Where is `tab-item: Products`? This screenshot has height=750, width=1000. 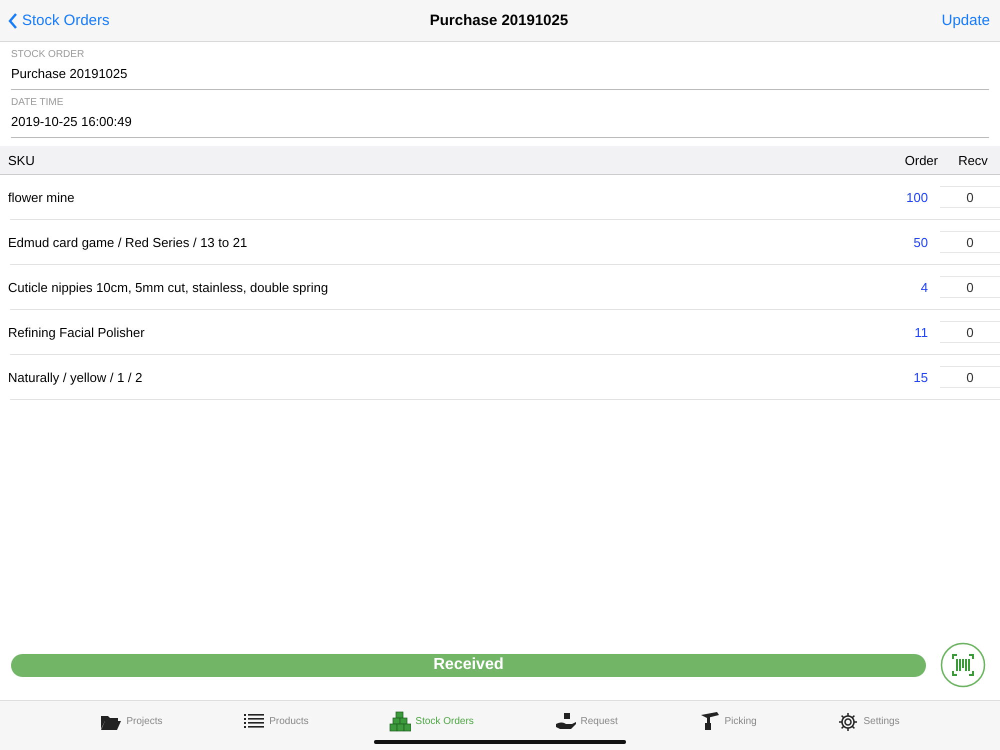 tab-item: Products is located at coordinates (276, 721).